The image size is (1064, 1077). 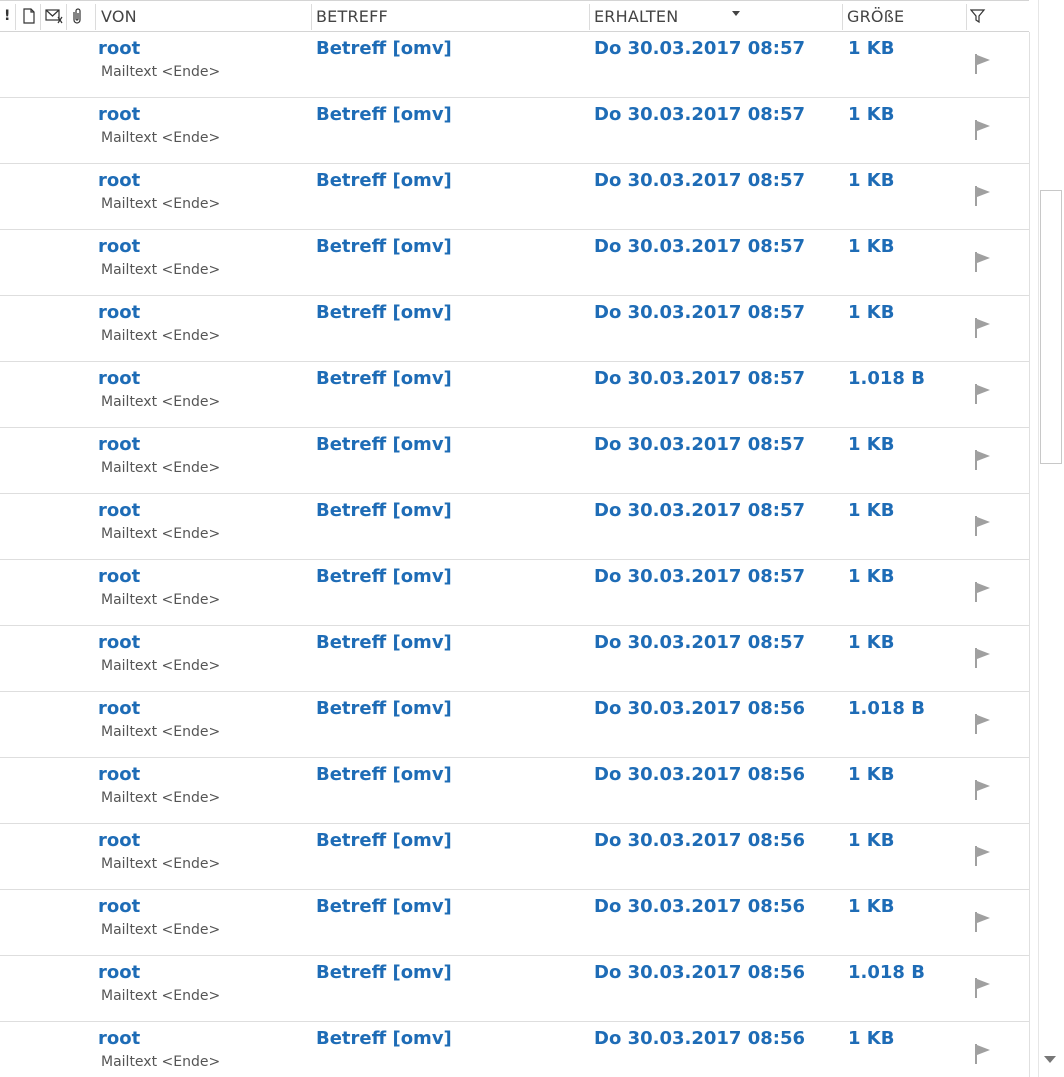 I want to click on envelope-reminder-icon, so click(x=55, y=16).